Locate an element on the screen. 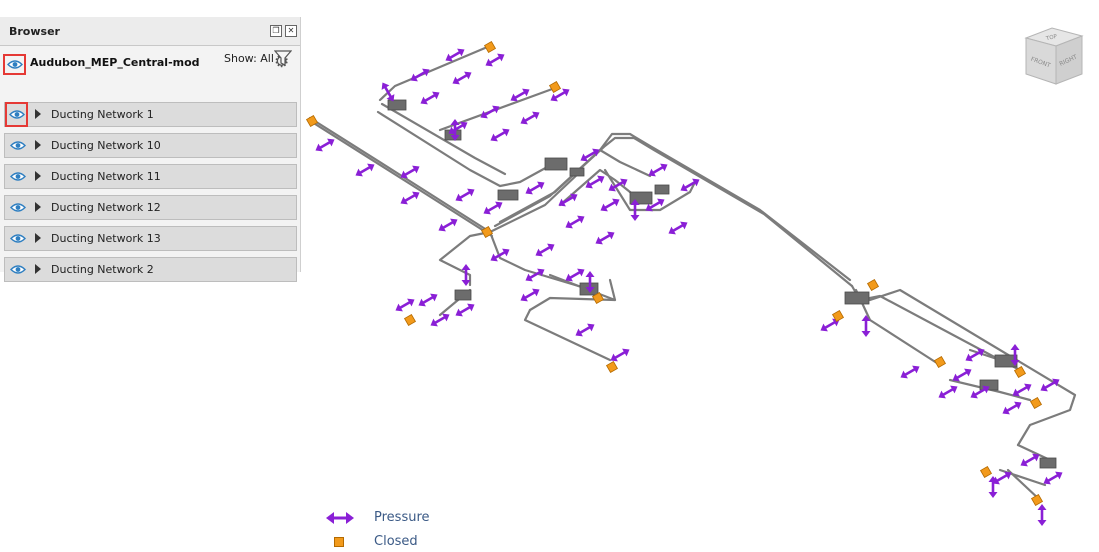 The width and height of the screenshot is (1099, 552). close-icon: ✕ is located at coordinates (291, 31).